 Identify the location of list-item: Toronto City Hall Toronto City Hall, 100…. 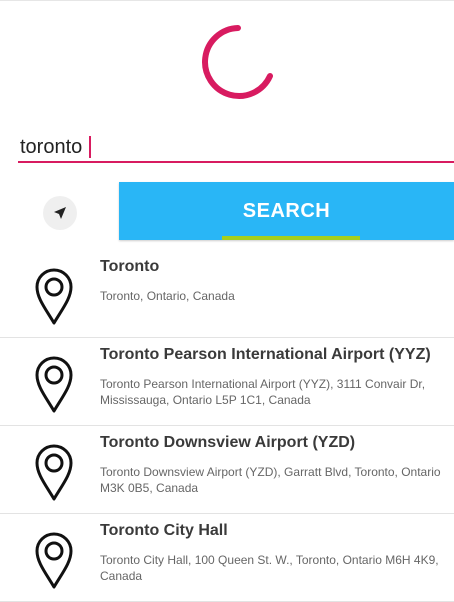
(227, 558).